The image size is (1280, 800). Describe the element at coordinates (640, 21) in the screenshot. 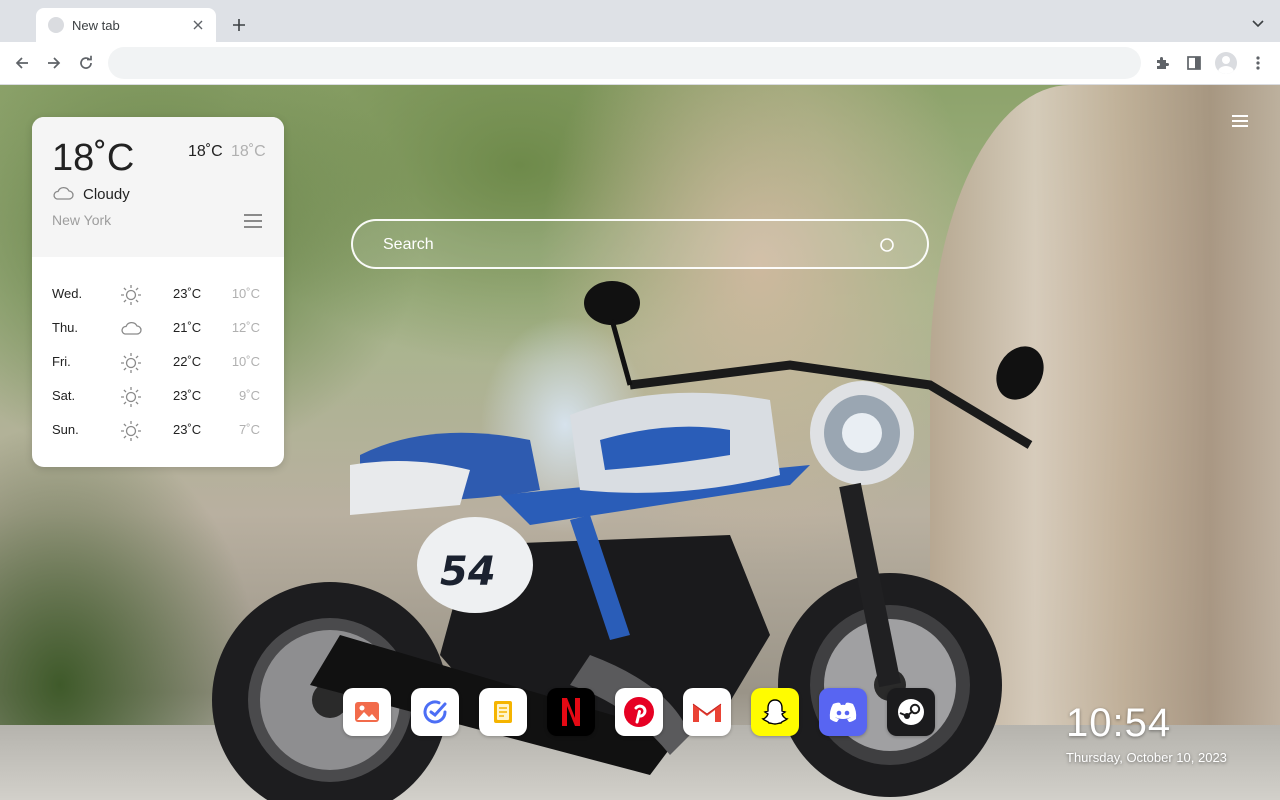

I see `tab-strip: New tab` at that location.